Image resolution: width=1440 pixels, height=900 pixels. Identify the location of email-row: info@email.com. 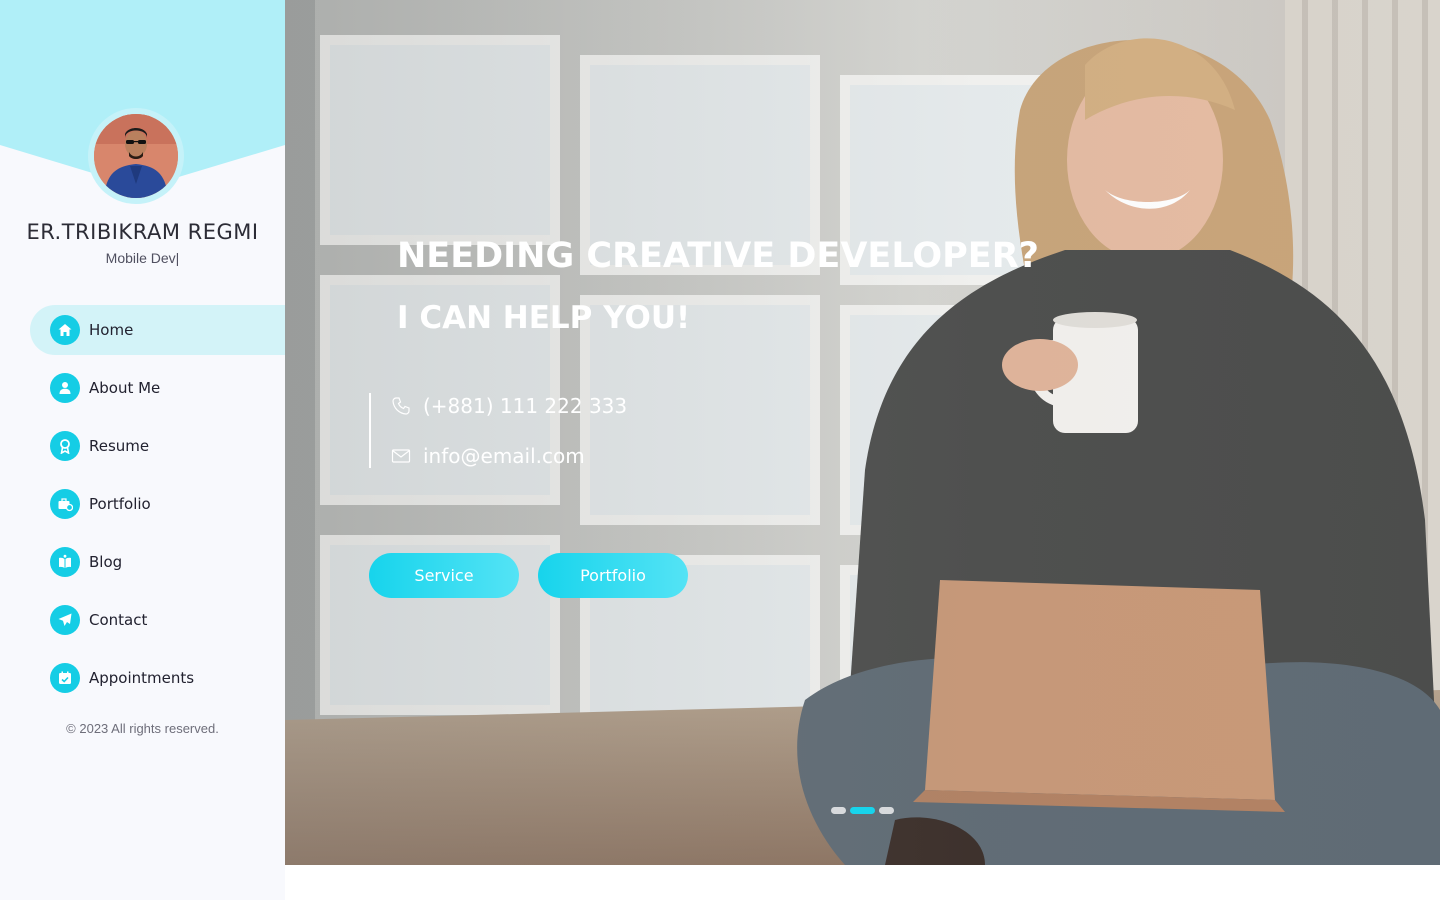
(509, 456).